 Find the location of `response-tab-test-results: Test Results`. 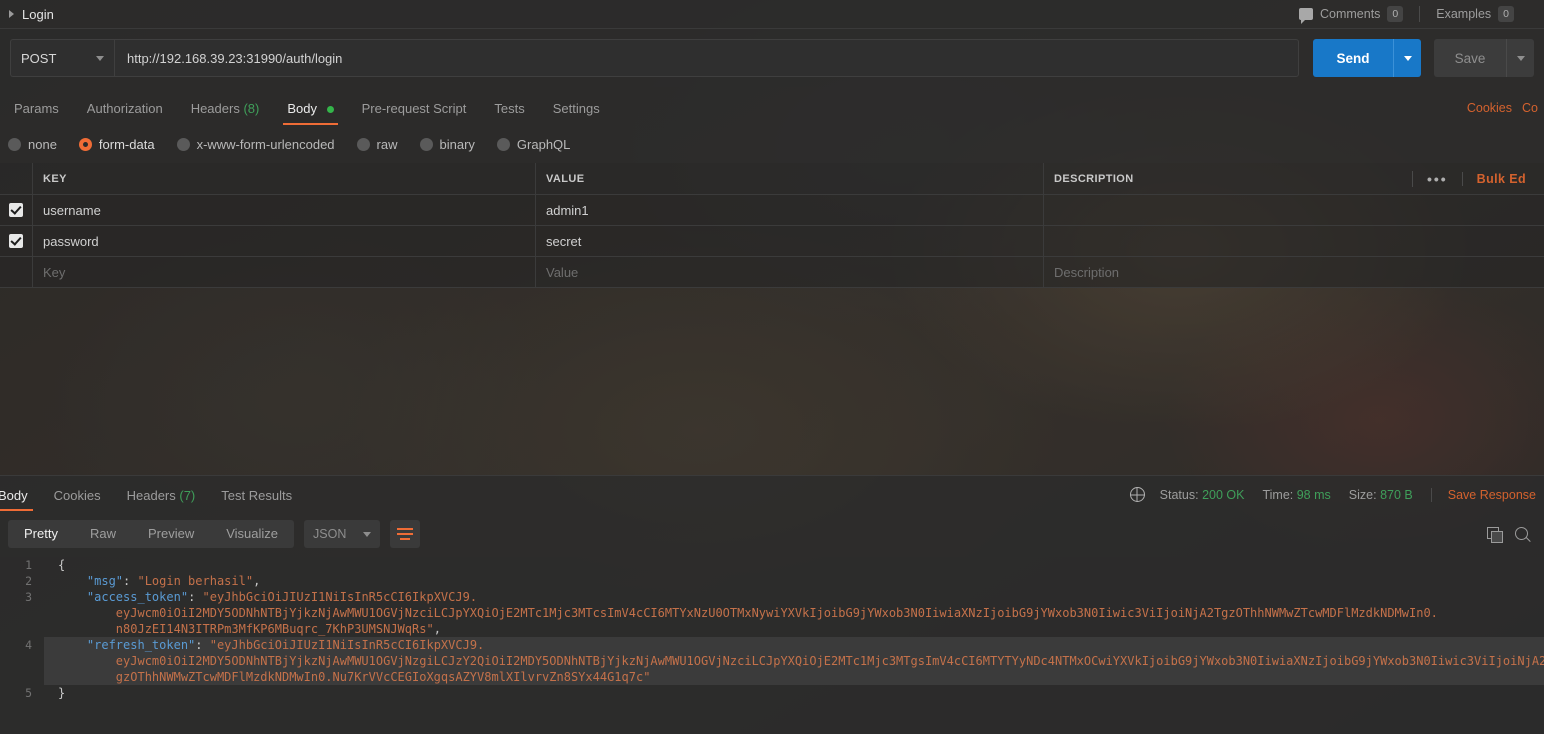

response-tab-test-results: Test Results is located at coordinates (256, 499).